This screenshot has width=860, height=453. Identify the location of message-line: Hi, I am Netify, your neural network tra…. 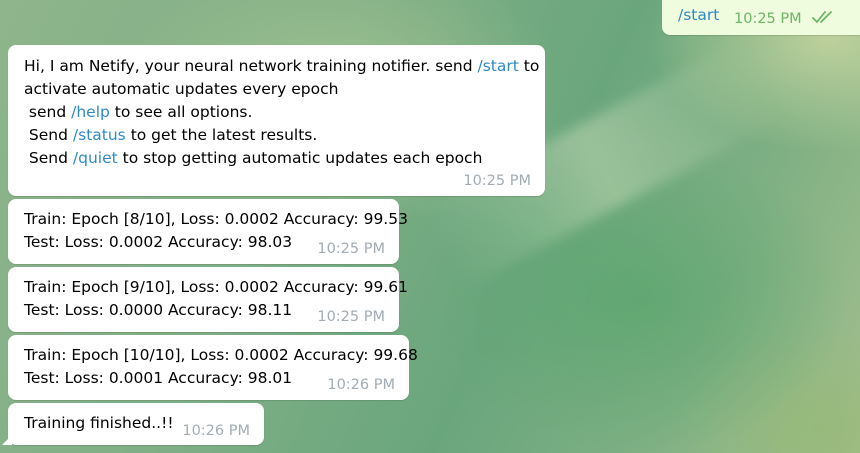
(281, 66).